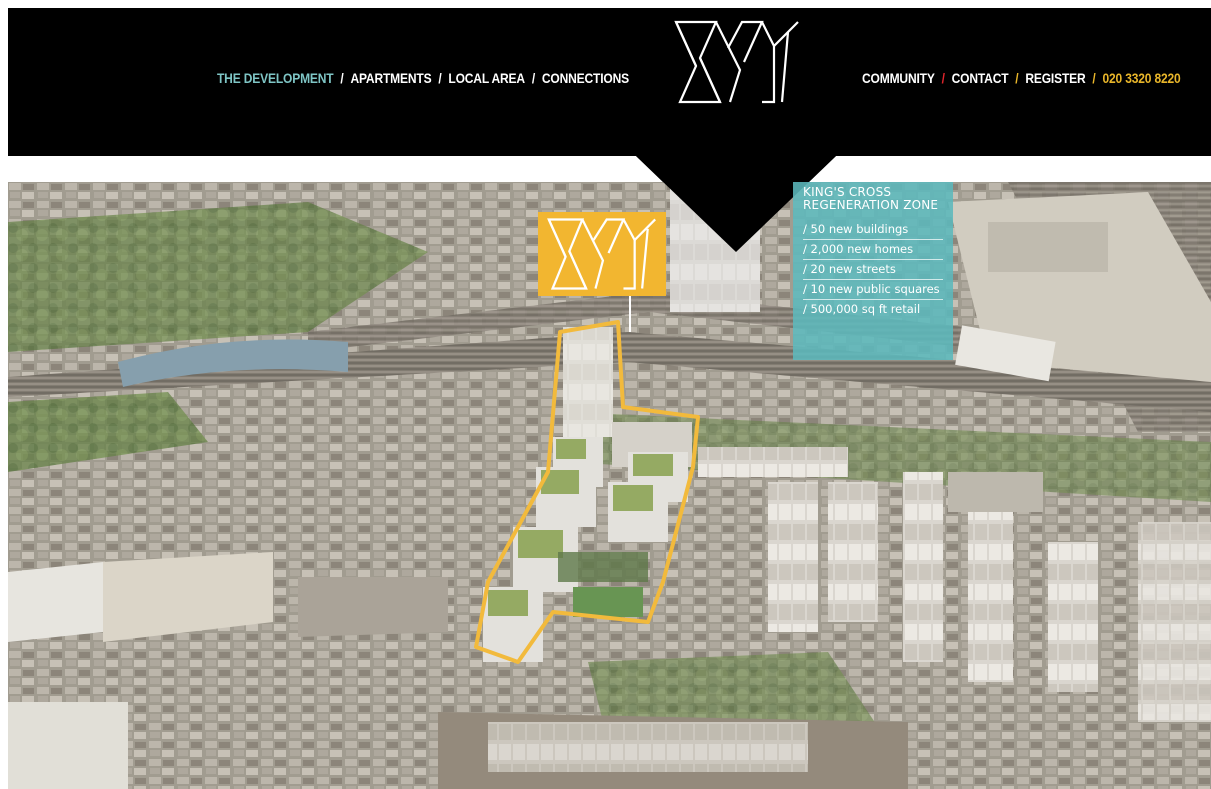 The width and height of the screenshot is (1211, 789). Describe the element at coordinates (898, 78) in the screenshot. I see `nav-item-community: COMMUNITY` at that location.